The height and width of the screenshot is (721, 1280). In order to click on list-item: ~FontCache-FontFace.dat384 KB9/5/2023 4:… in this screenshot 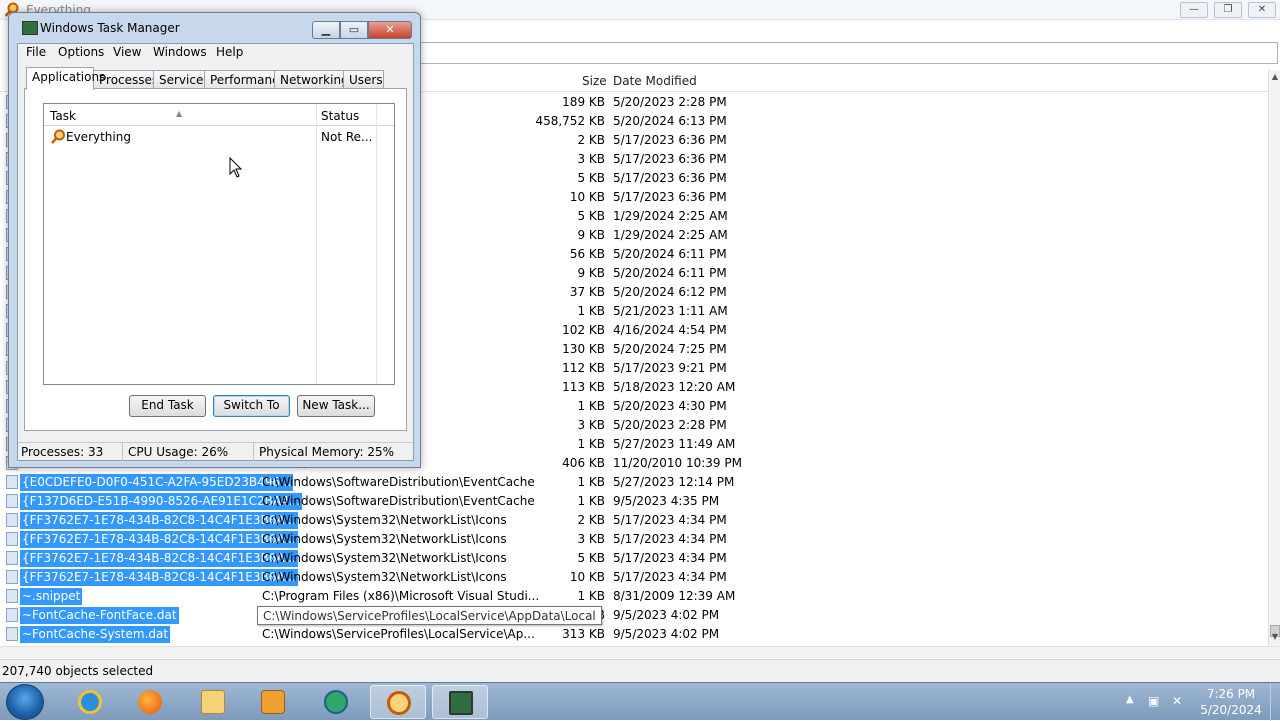, I will do `click(635, 615)`.